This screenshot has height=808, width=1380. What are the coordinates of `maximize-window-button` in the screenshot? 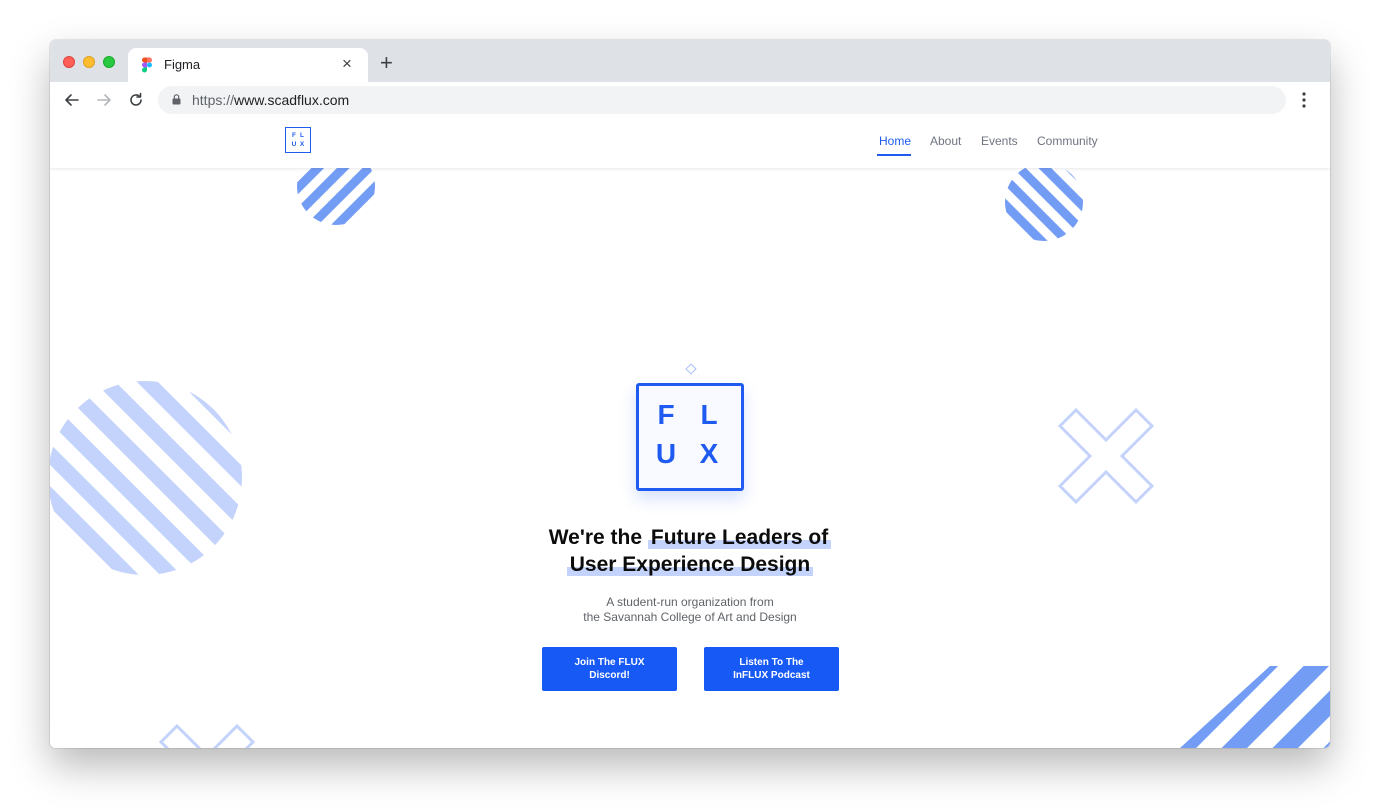 It's located at (109, 62).